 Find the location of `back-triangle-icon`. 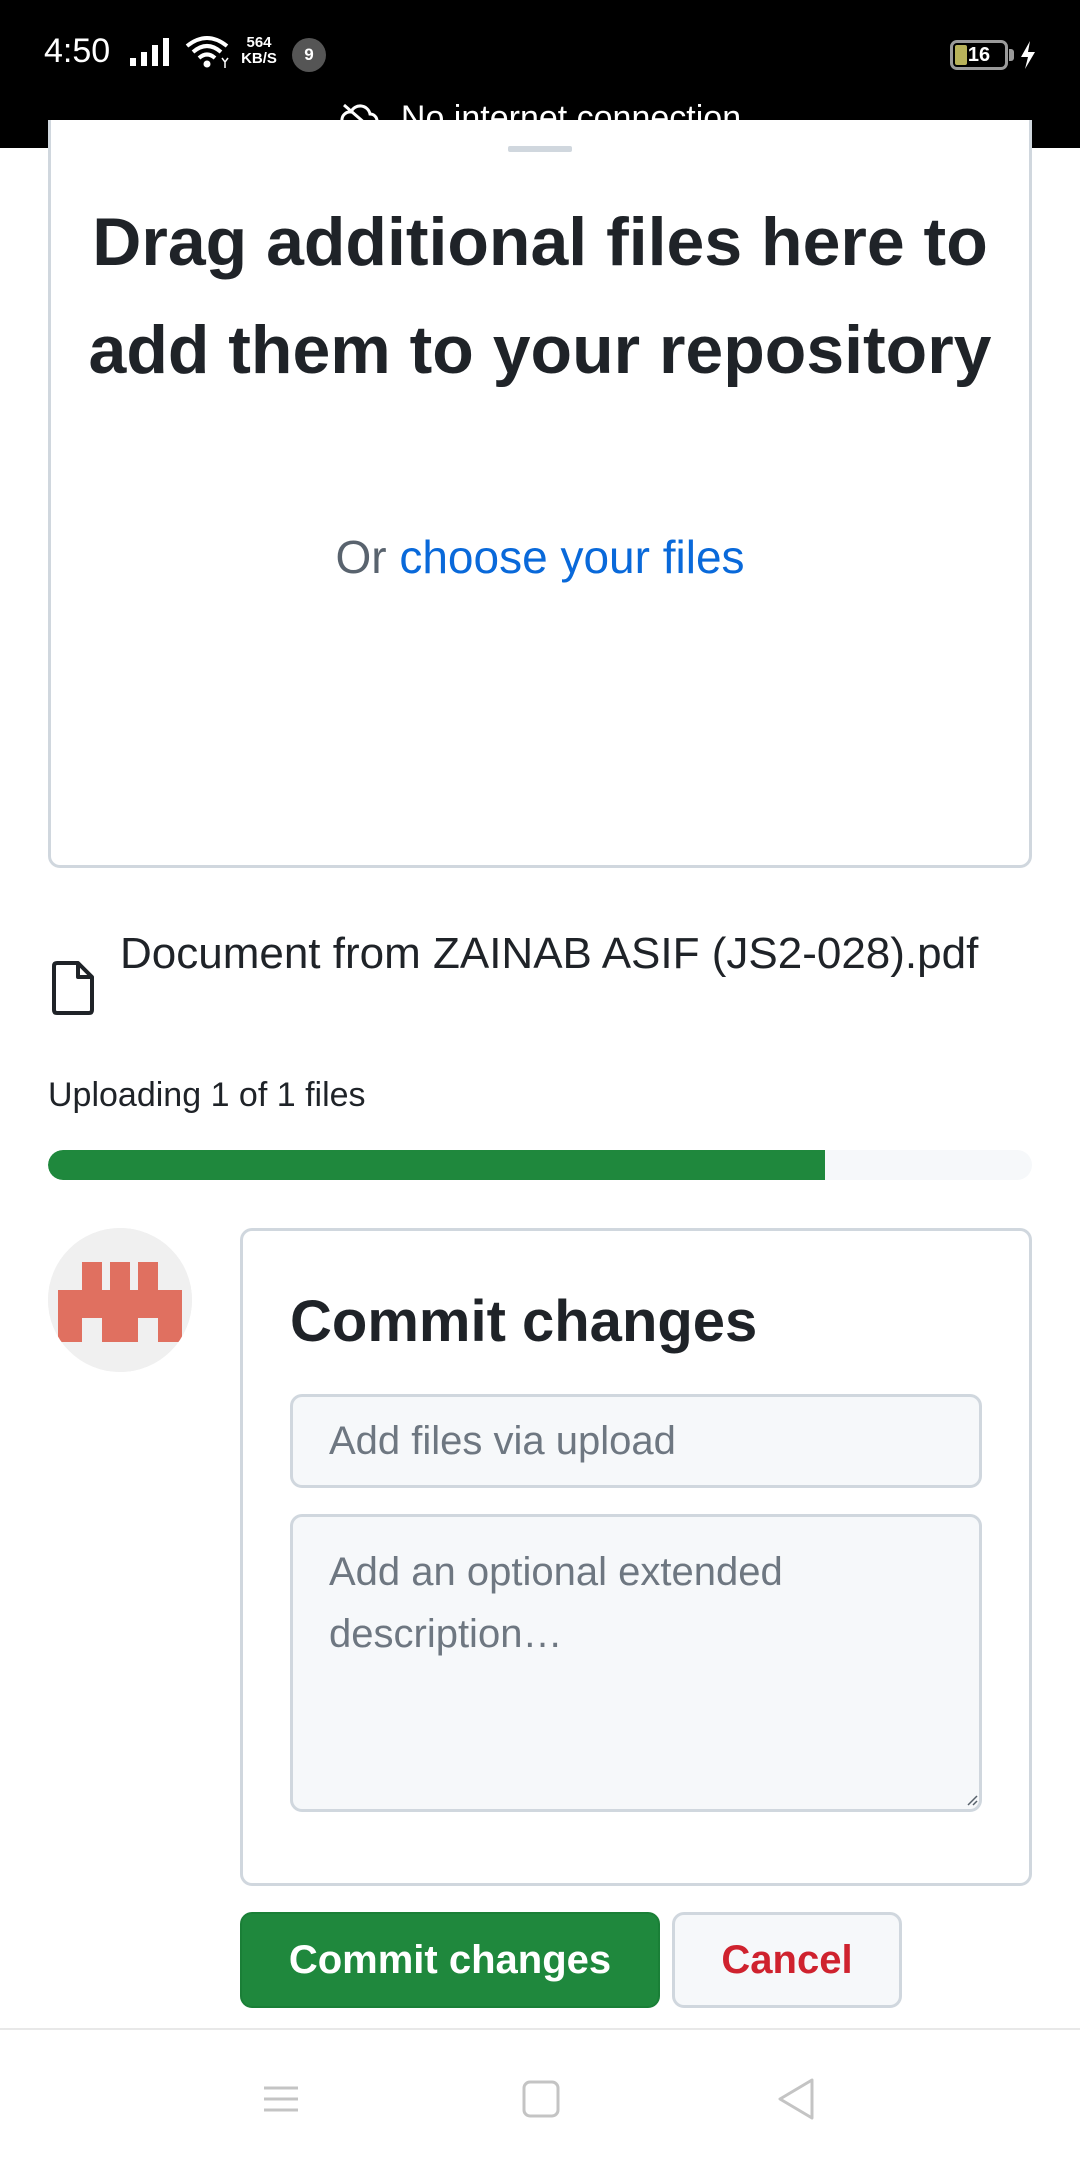

back-triangle-icon is located at coordinates (797, 2099).